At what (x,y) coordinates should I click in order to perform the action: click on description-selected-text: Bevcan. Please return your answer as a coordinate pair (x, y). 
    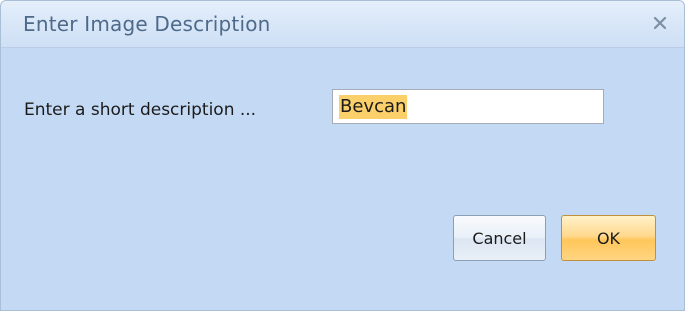
    Looking at the image, I should click on (373, 106).